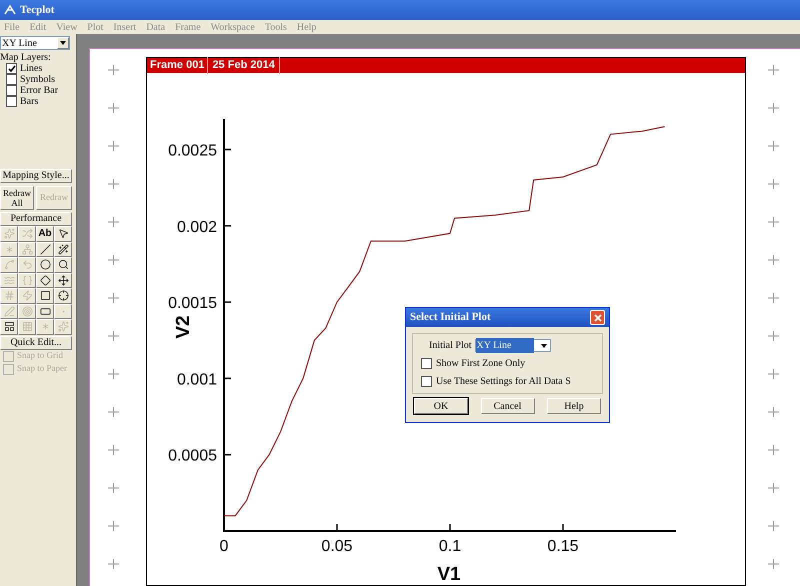  What do you see at coordinates (67, 27) in the screenshot?
I see `menu-item: View` at bounding box center [67, 27].